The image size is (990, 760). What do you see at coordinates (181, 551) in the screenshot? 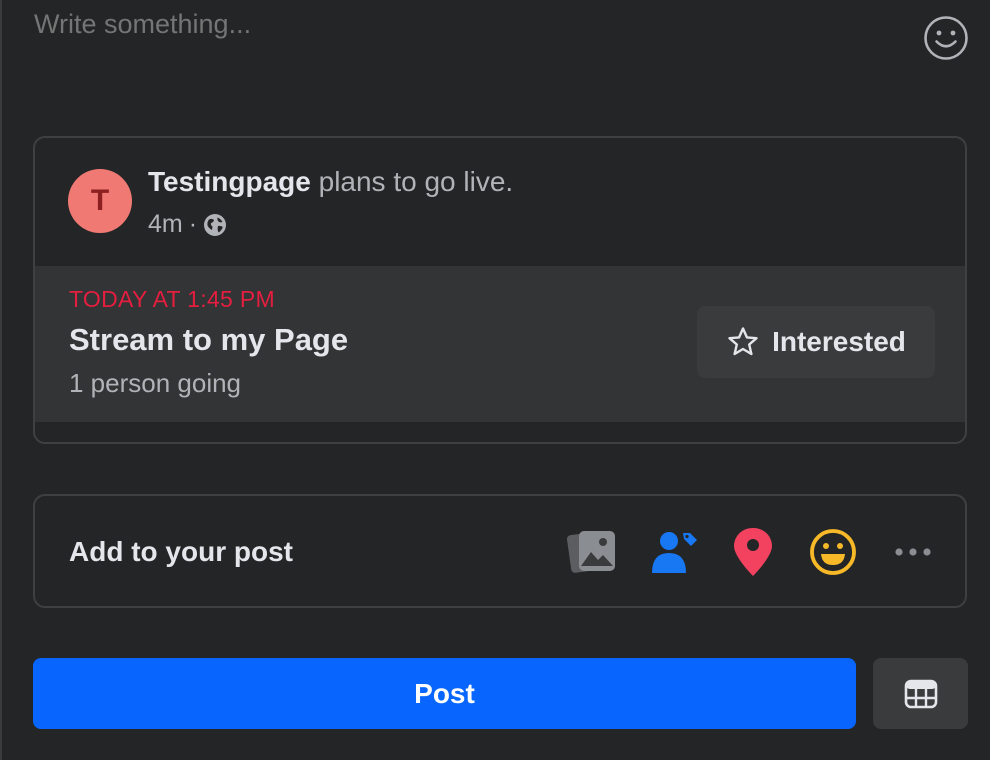
I see `add-to-post-label: Add to your post` at bounding box center [181, 551].